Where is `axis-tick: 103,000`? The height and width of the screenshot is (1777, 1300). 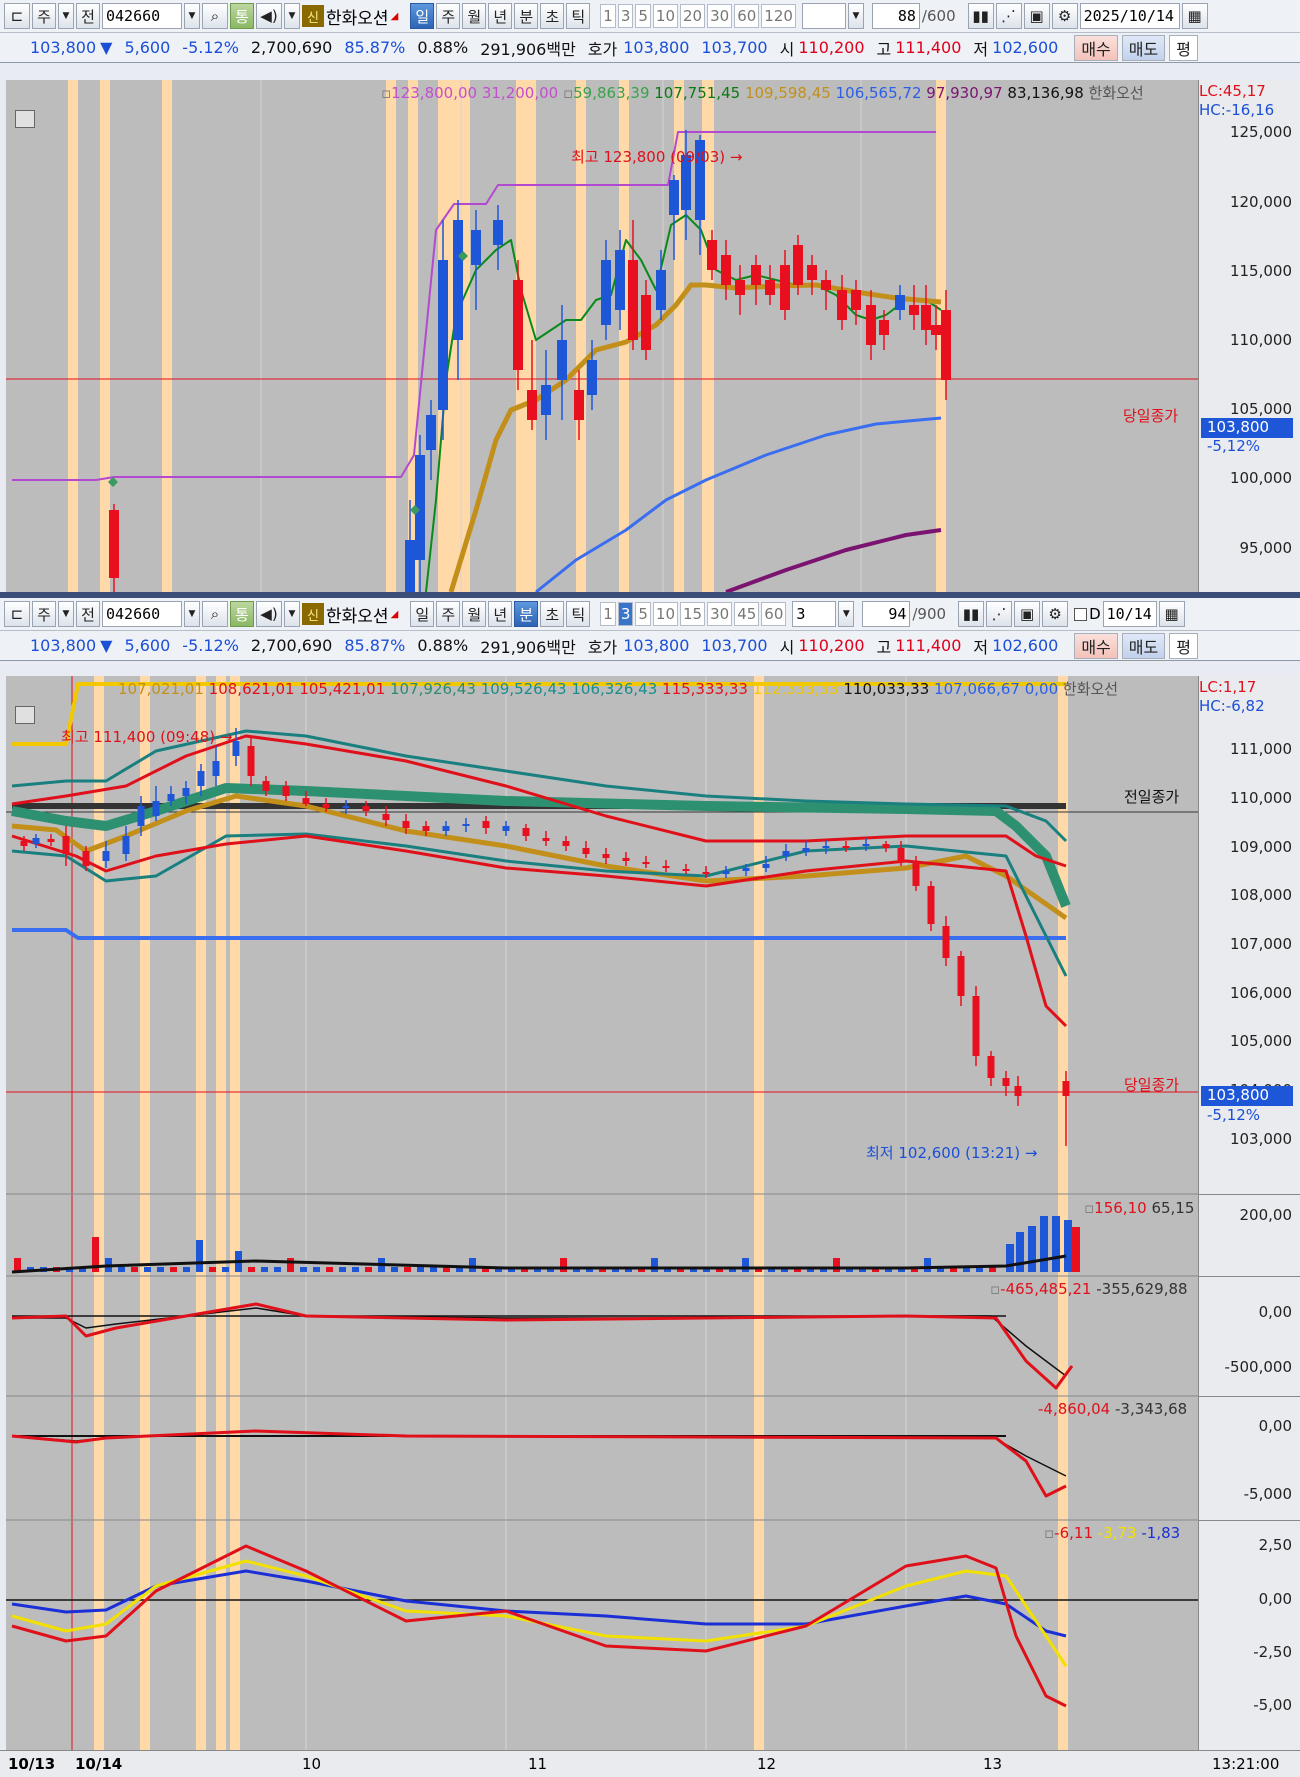 axis-tick: 103,000 is located at coordinates (1260, 1139).